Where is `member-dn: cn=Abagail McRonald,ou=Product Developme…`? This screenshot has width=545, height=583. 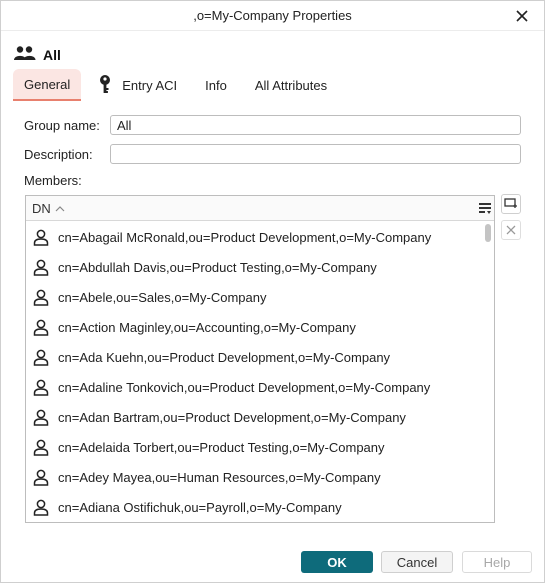 member-dn: cn=Abagail McRonald,ou=Product Developme… is located at coordinates (245, 237).